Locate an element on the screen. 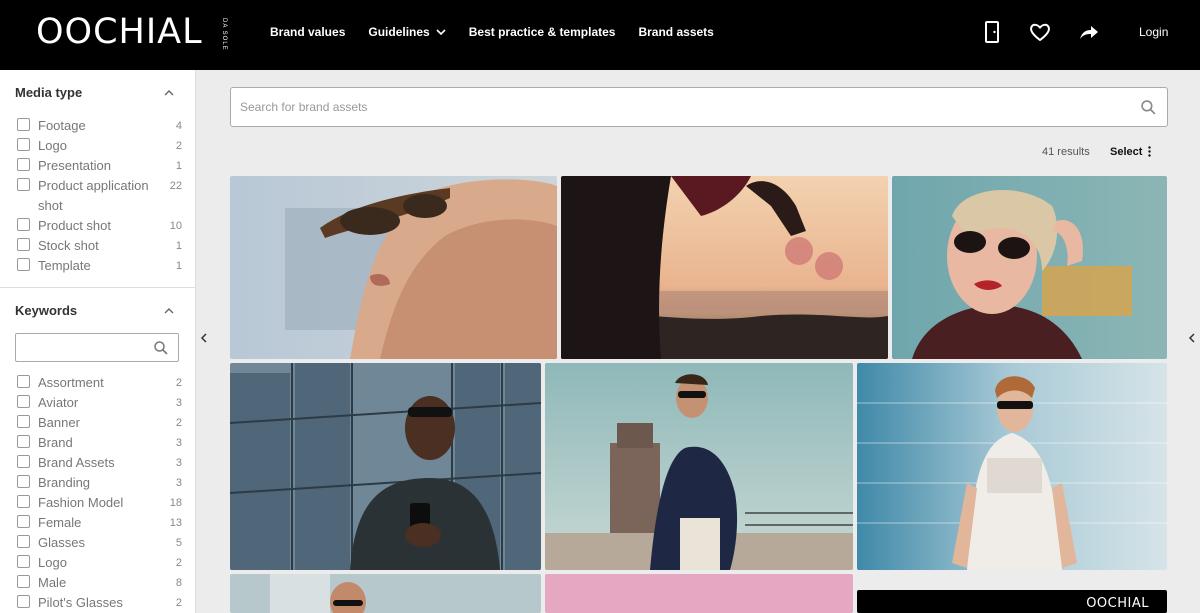 The width and height of the screenshot is (1200, 613). brand-logo: OOCHIAL is located at coordinates (119, 32).